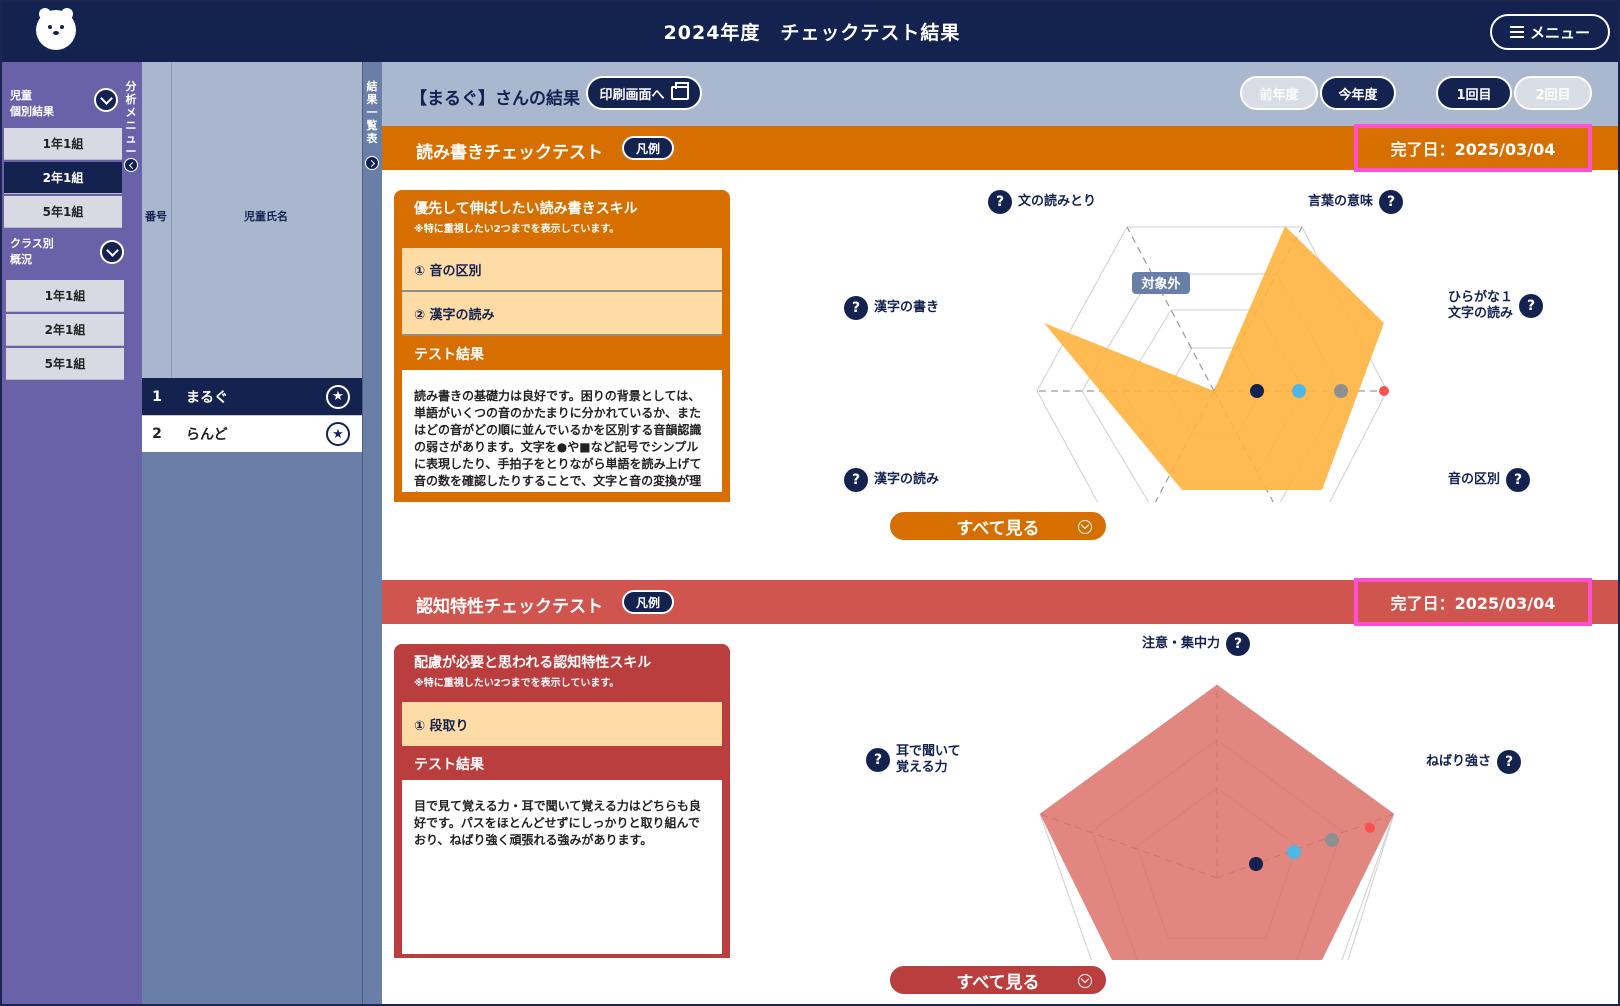 This screenshot has height=1006, width=1620. I want to click on priority-skill-item: ② 漢字の読み, so click(562, 314).